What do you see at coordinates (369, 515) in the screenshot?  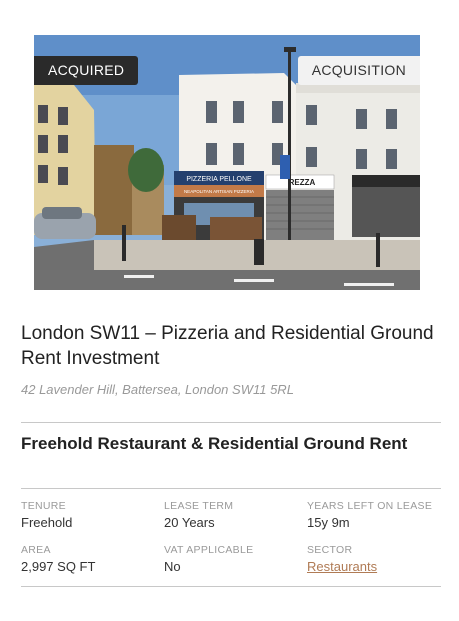 I see `spec-years-left: YEARS LEFT ON LEASE 15y 9m` at bounding box center [369, 515].